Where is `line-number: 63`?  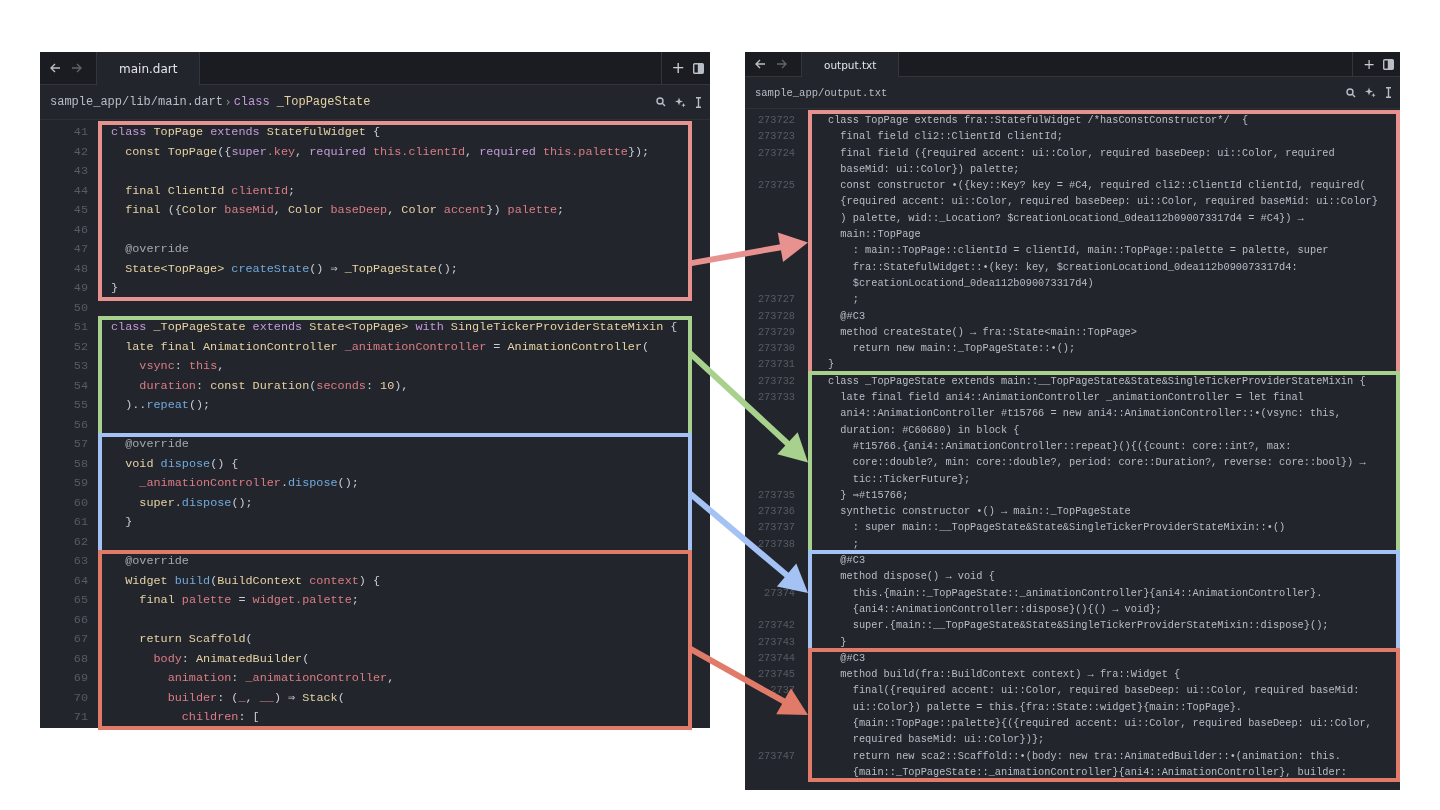 line-number: 63 is located at coordinates (80, 561).